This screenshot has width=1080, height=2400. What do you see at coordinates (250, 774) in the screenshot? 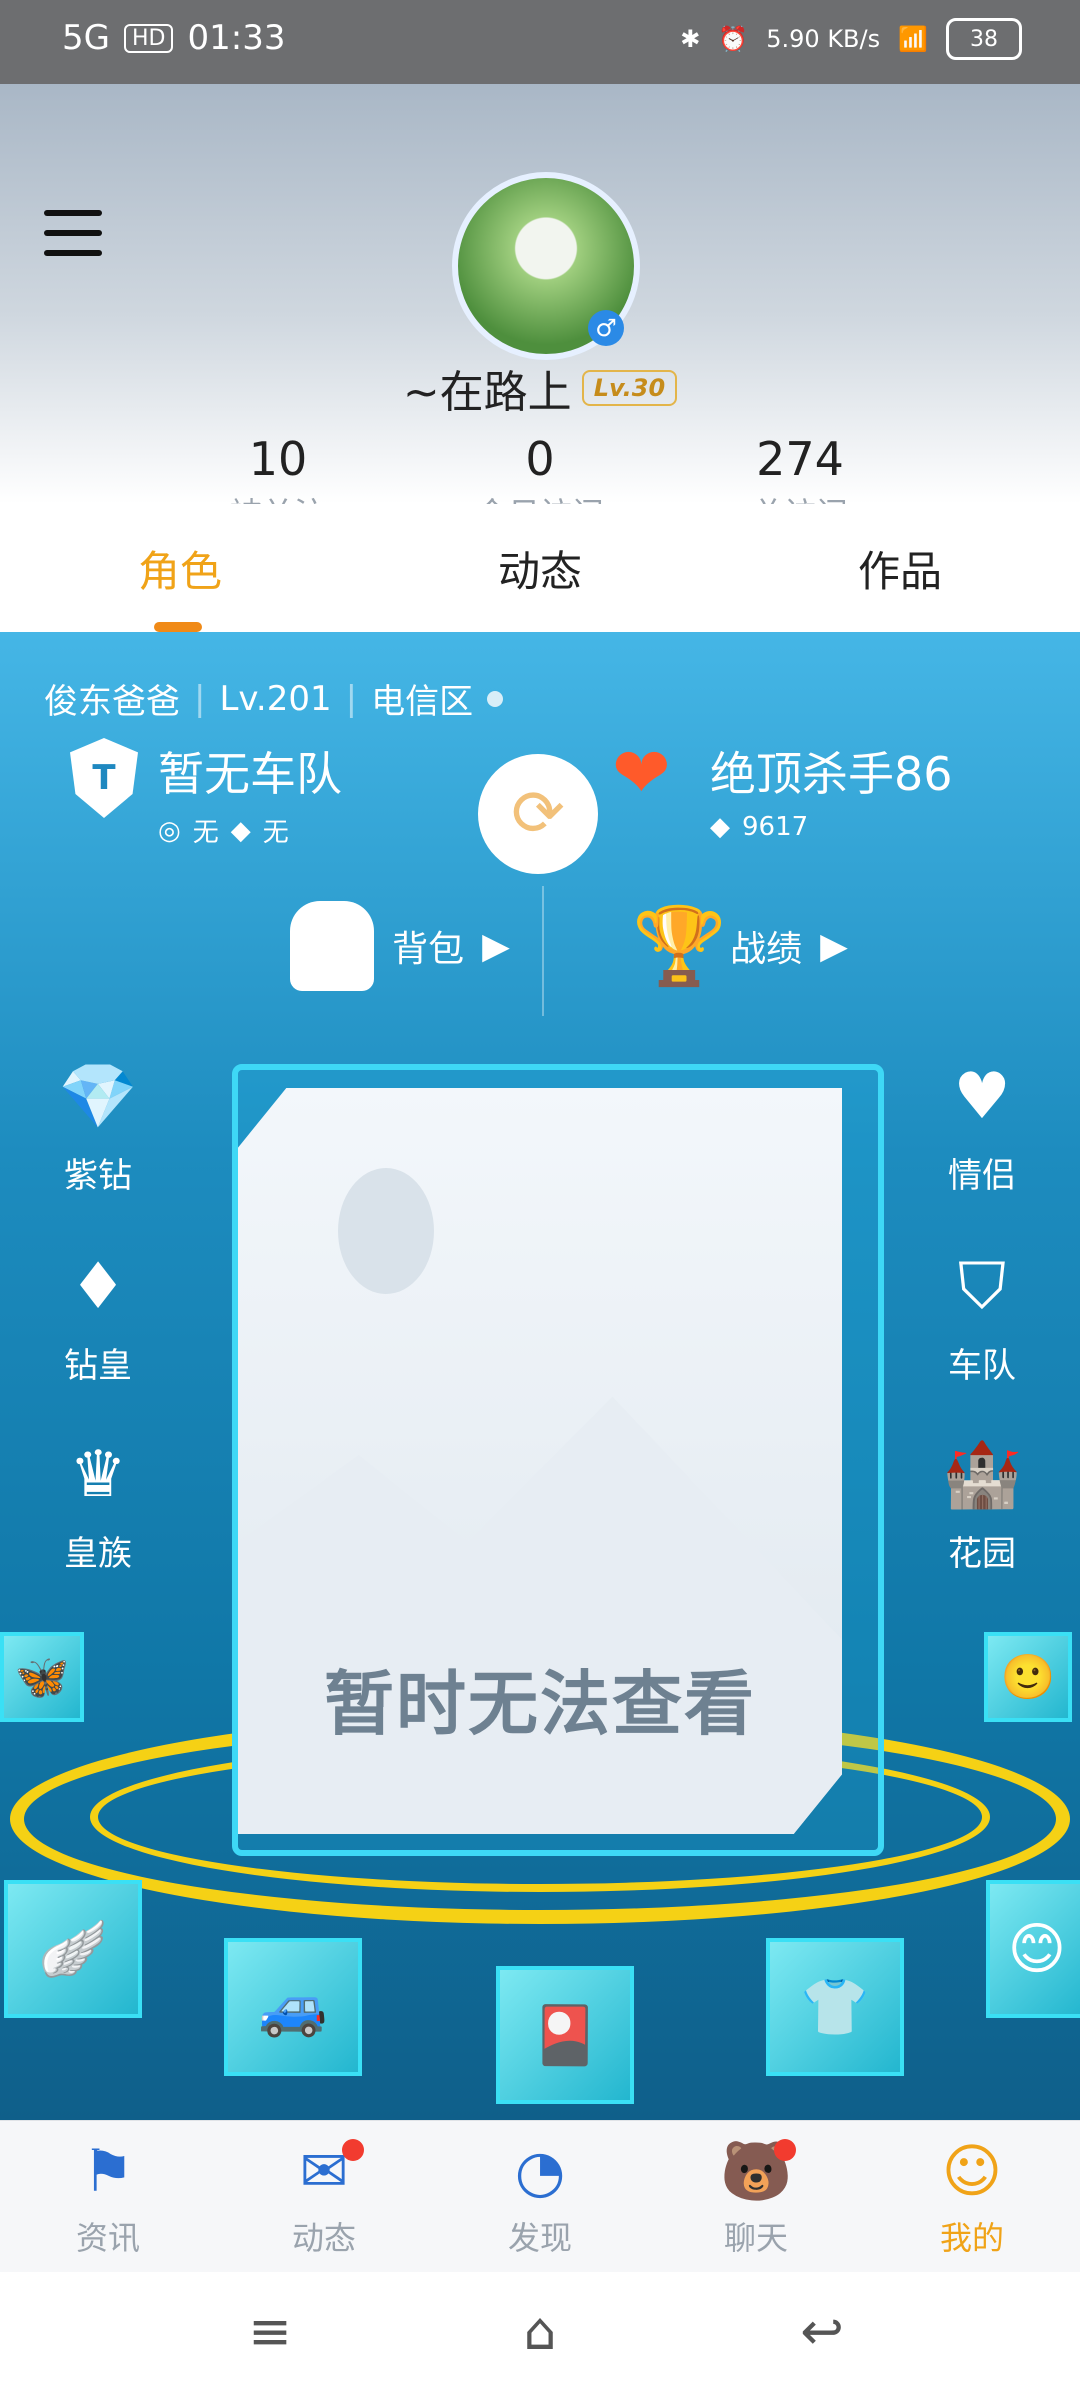
I see `team-title: 暂无车队` at bounding box center [250, 774].